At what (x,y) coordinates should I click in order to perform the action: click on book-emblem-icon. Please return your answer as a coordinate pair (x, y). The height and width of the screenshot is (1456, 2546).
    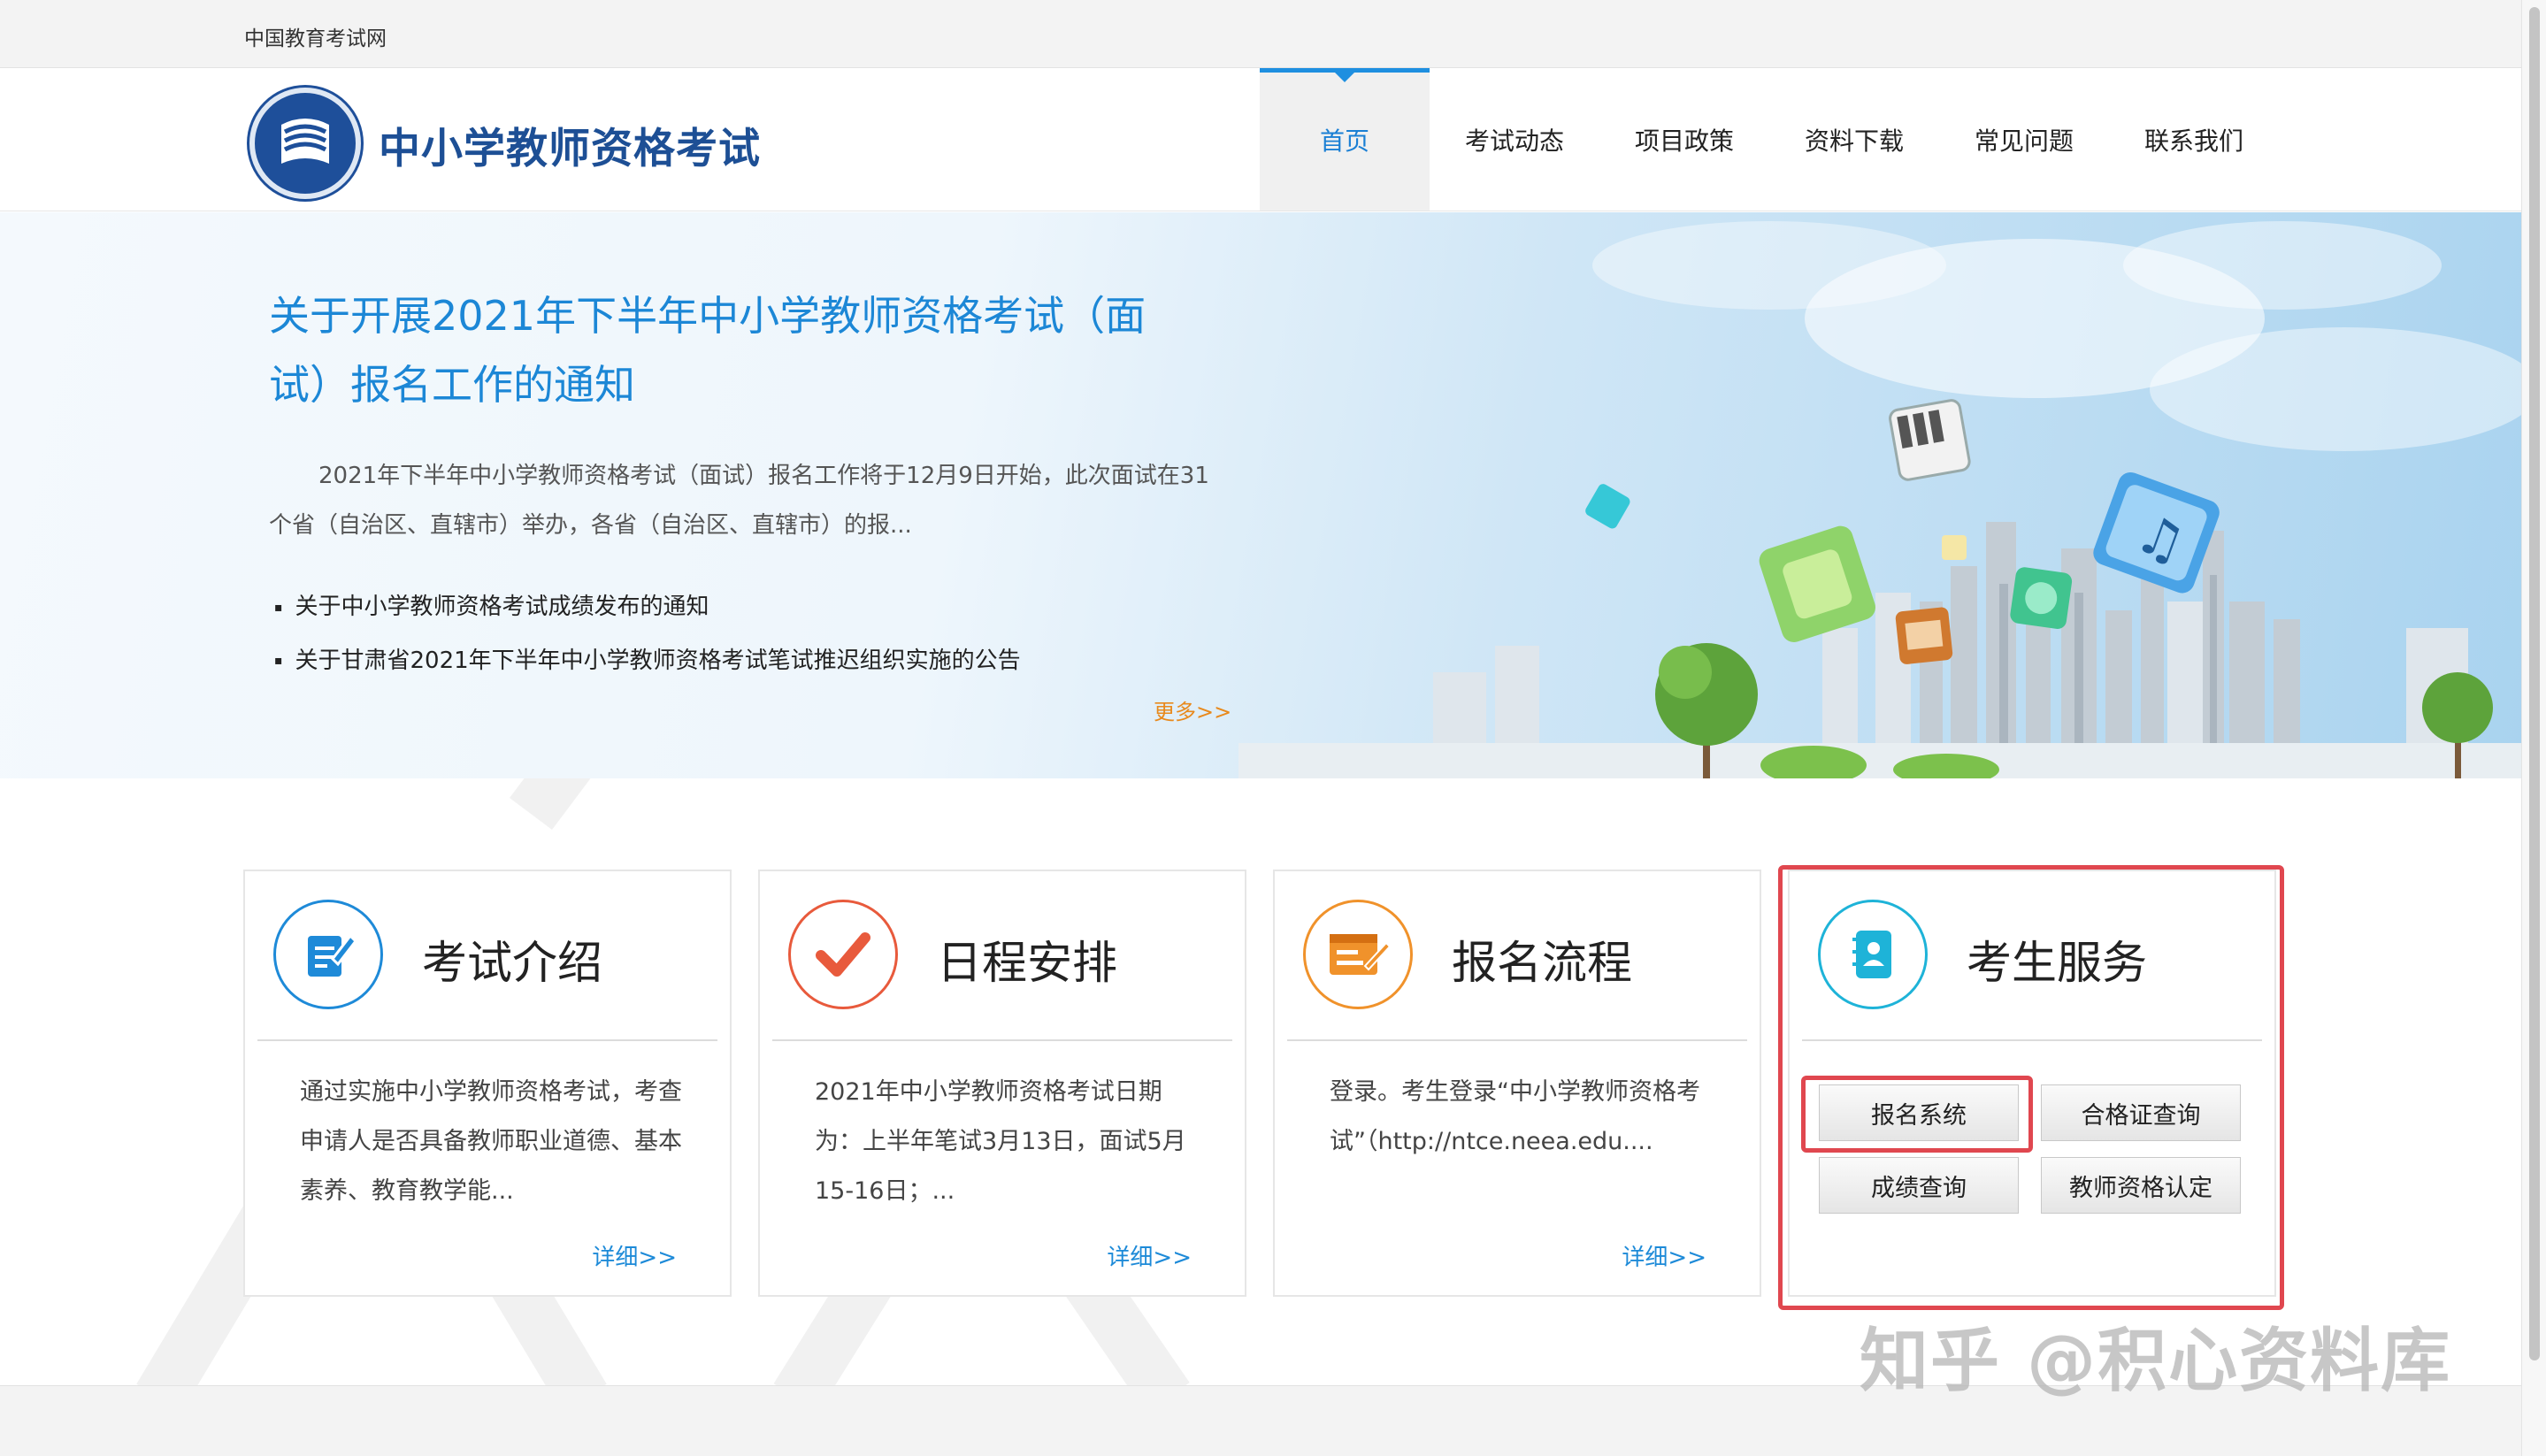
    Looking at the image, I should click on (305, 141).